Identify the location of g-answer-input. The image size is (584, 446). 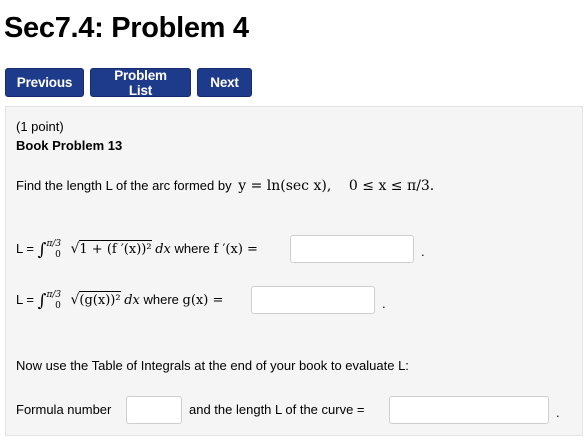
(313, 300).